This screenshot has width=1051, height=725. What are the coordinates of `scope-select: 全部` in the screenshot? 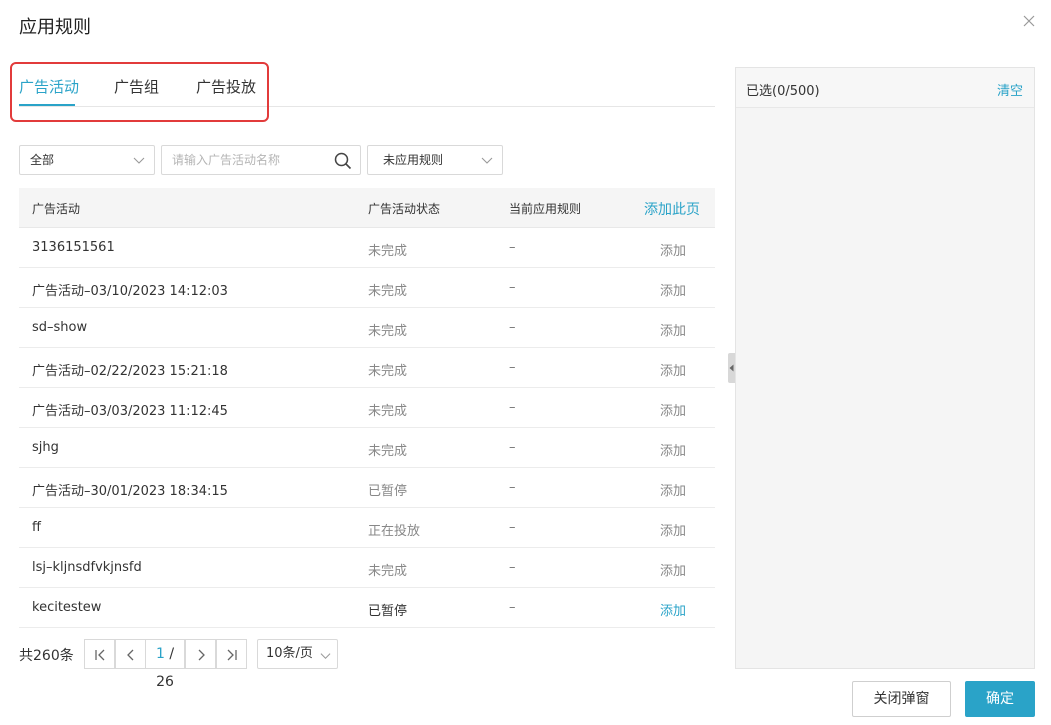 It's located at (87, 160).